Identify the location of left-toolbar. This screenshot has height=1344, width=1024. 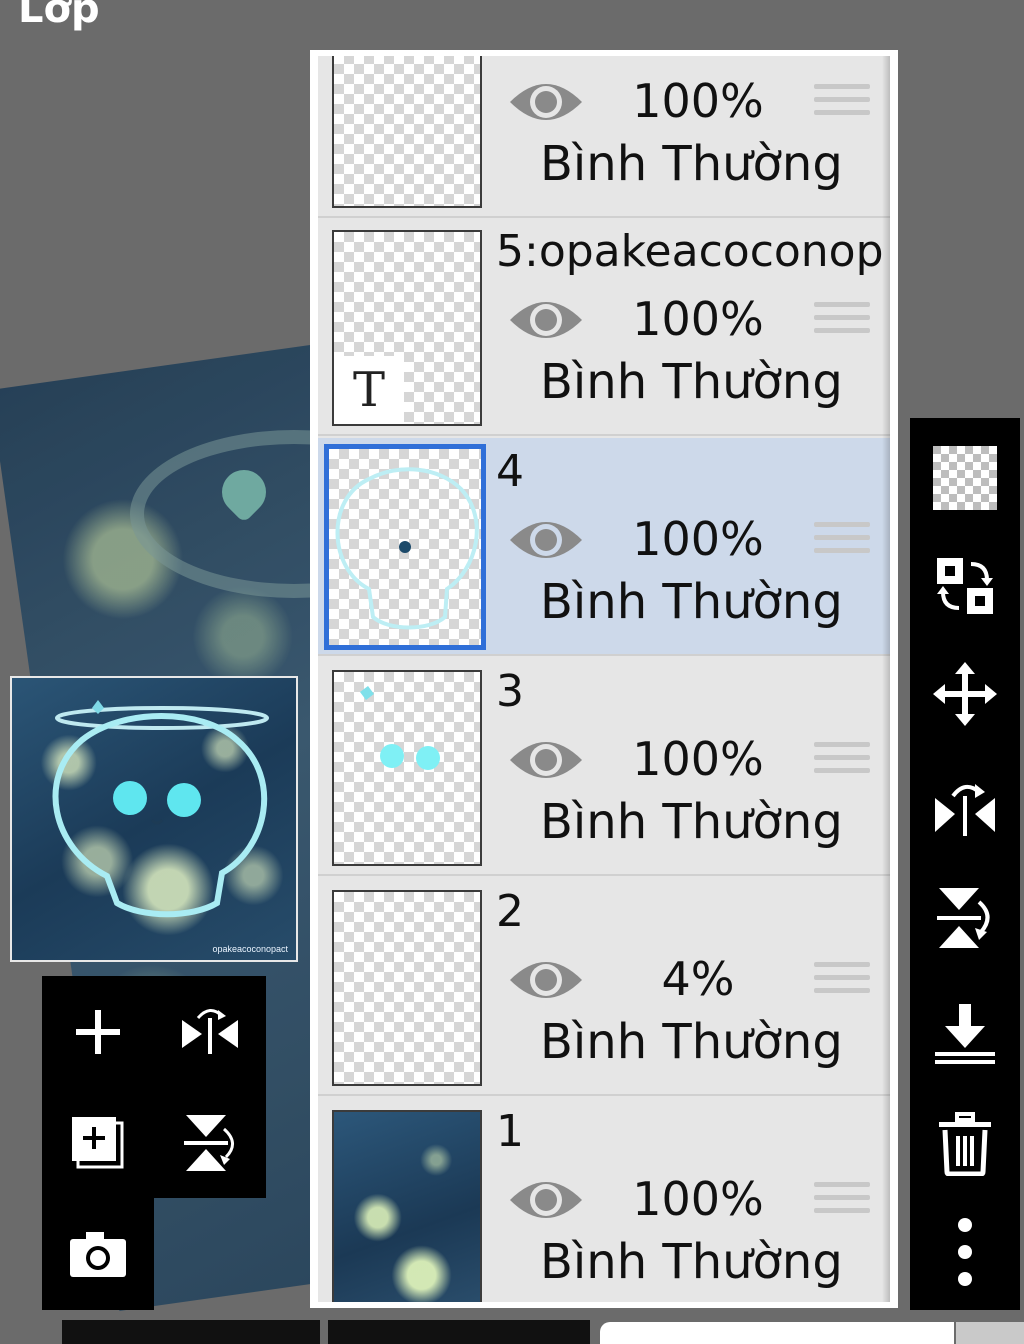
(154, 1087).